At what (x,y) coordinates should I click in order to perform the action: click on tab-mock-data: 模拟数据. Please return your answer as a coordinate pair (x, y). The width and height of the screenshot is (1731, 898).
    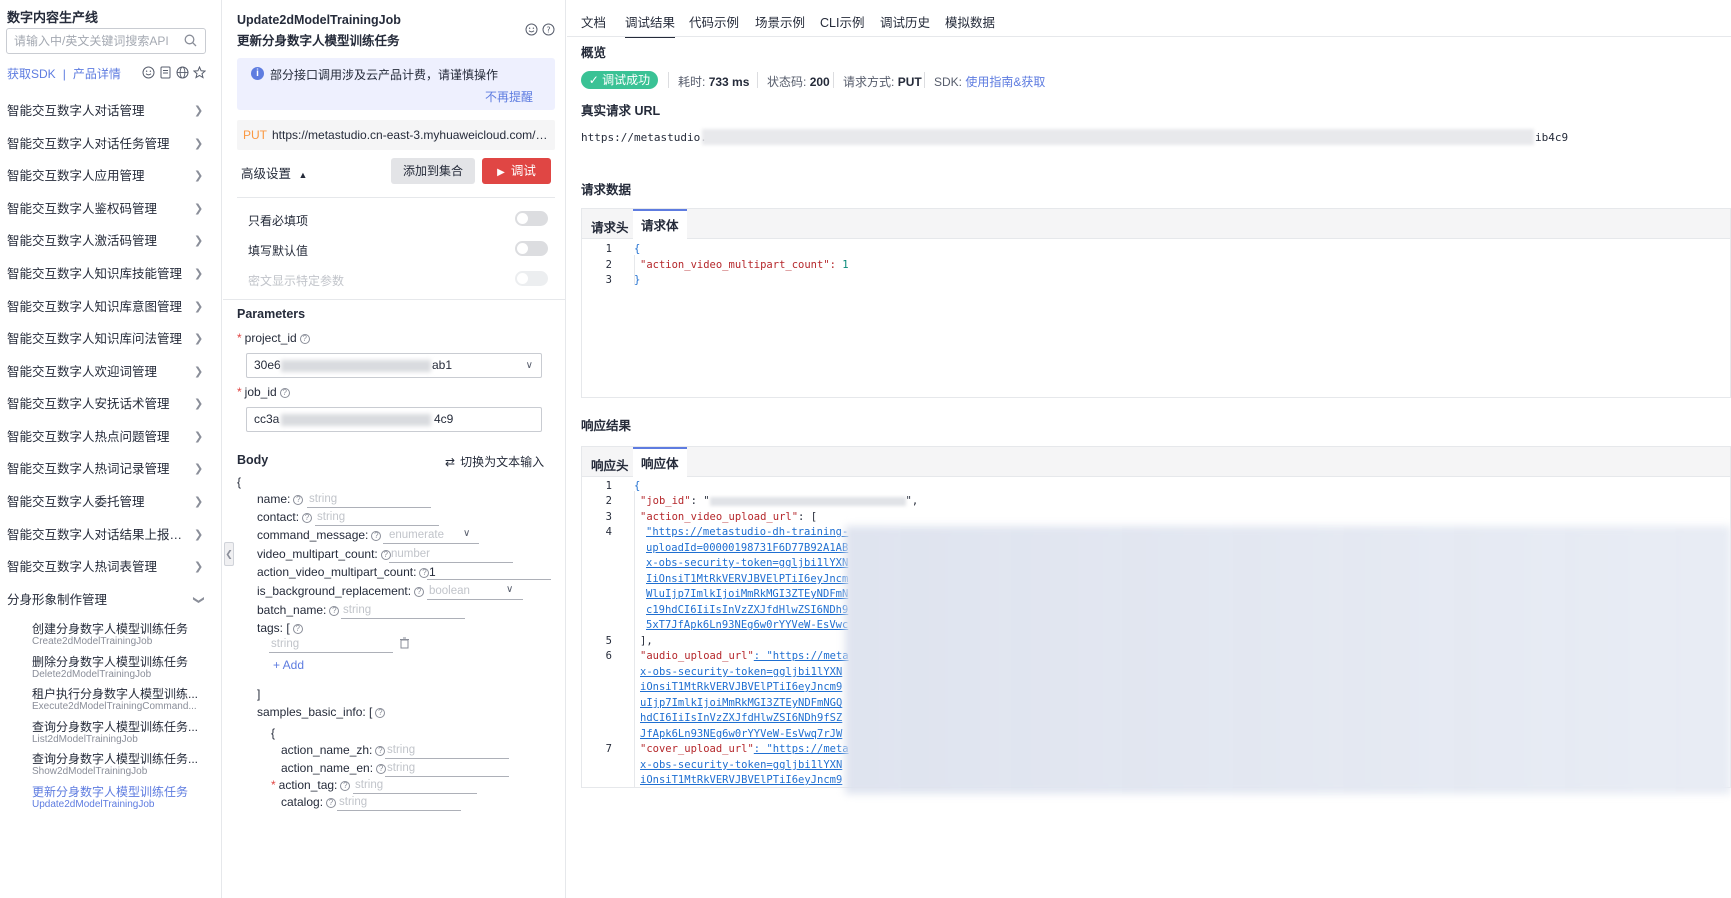
    Looking at the image, I should click on (970, 21).